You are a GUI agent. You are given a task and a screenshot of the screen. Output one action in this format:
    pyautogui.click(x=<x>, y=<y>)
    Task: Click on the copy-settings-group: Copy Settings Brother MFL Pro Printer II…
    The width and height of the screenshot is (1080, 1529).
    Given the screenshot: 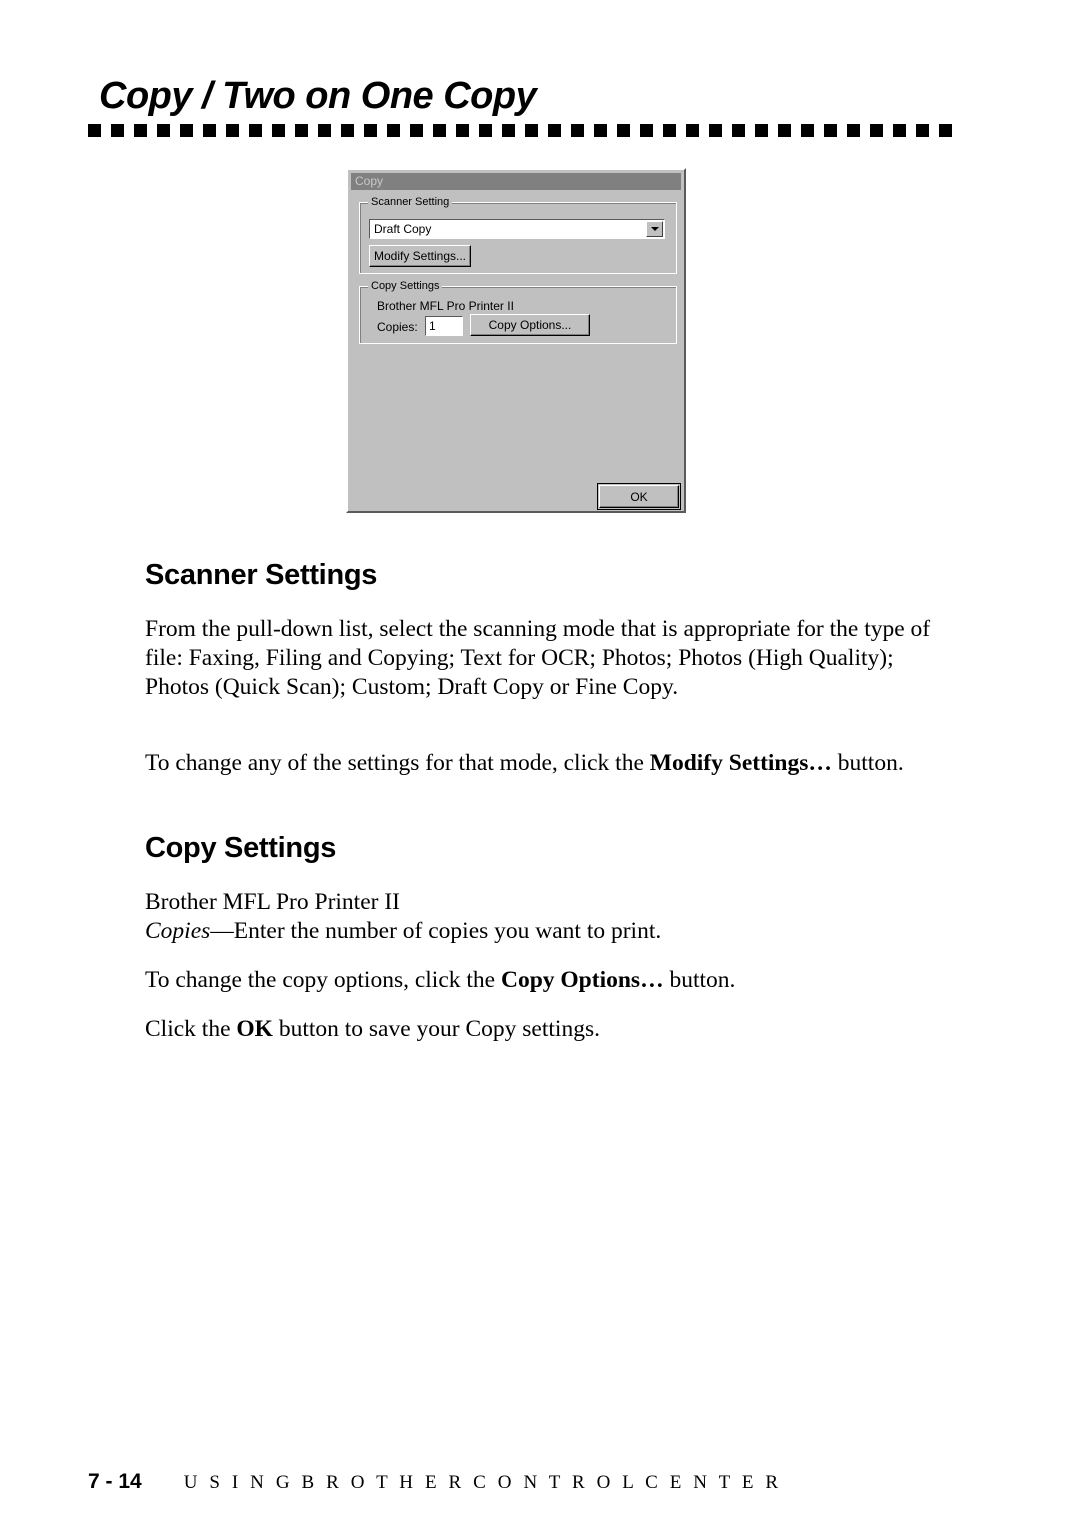 What is the action you would take?
    pyautogui.click(x=518, y=312)
    